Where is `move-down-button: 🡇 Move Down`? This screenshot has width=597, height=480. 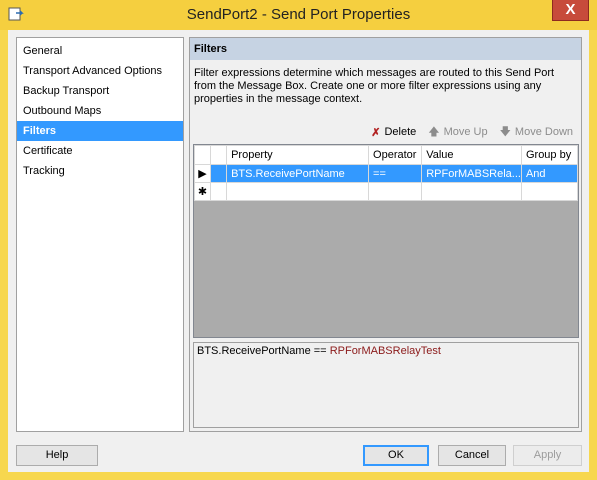
move-down-button: 🡇 Move Down is located at coordinates (536, 132).